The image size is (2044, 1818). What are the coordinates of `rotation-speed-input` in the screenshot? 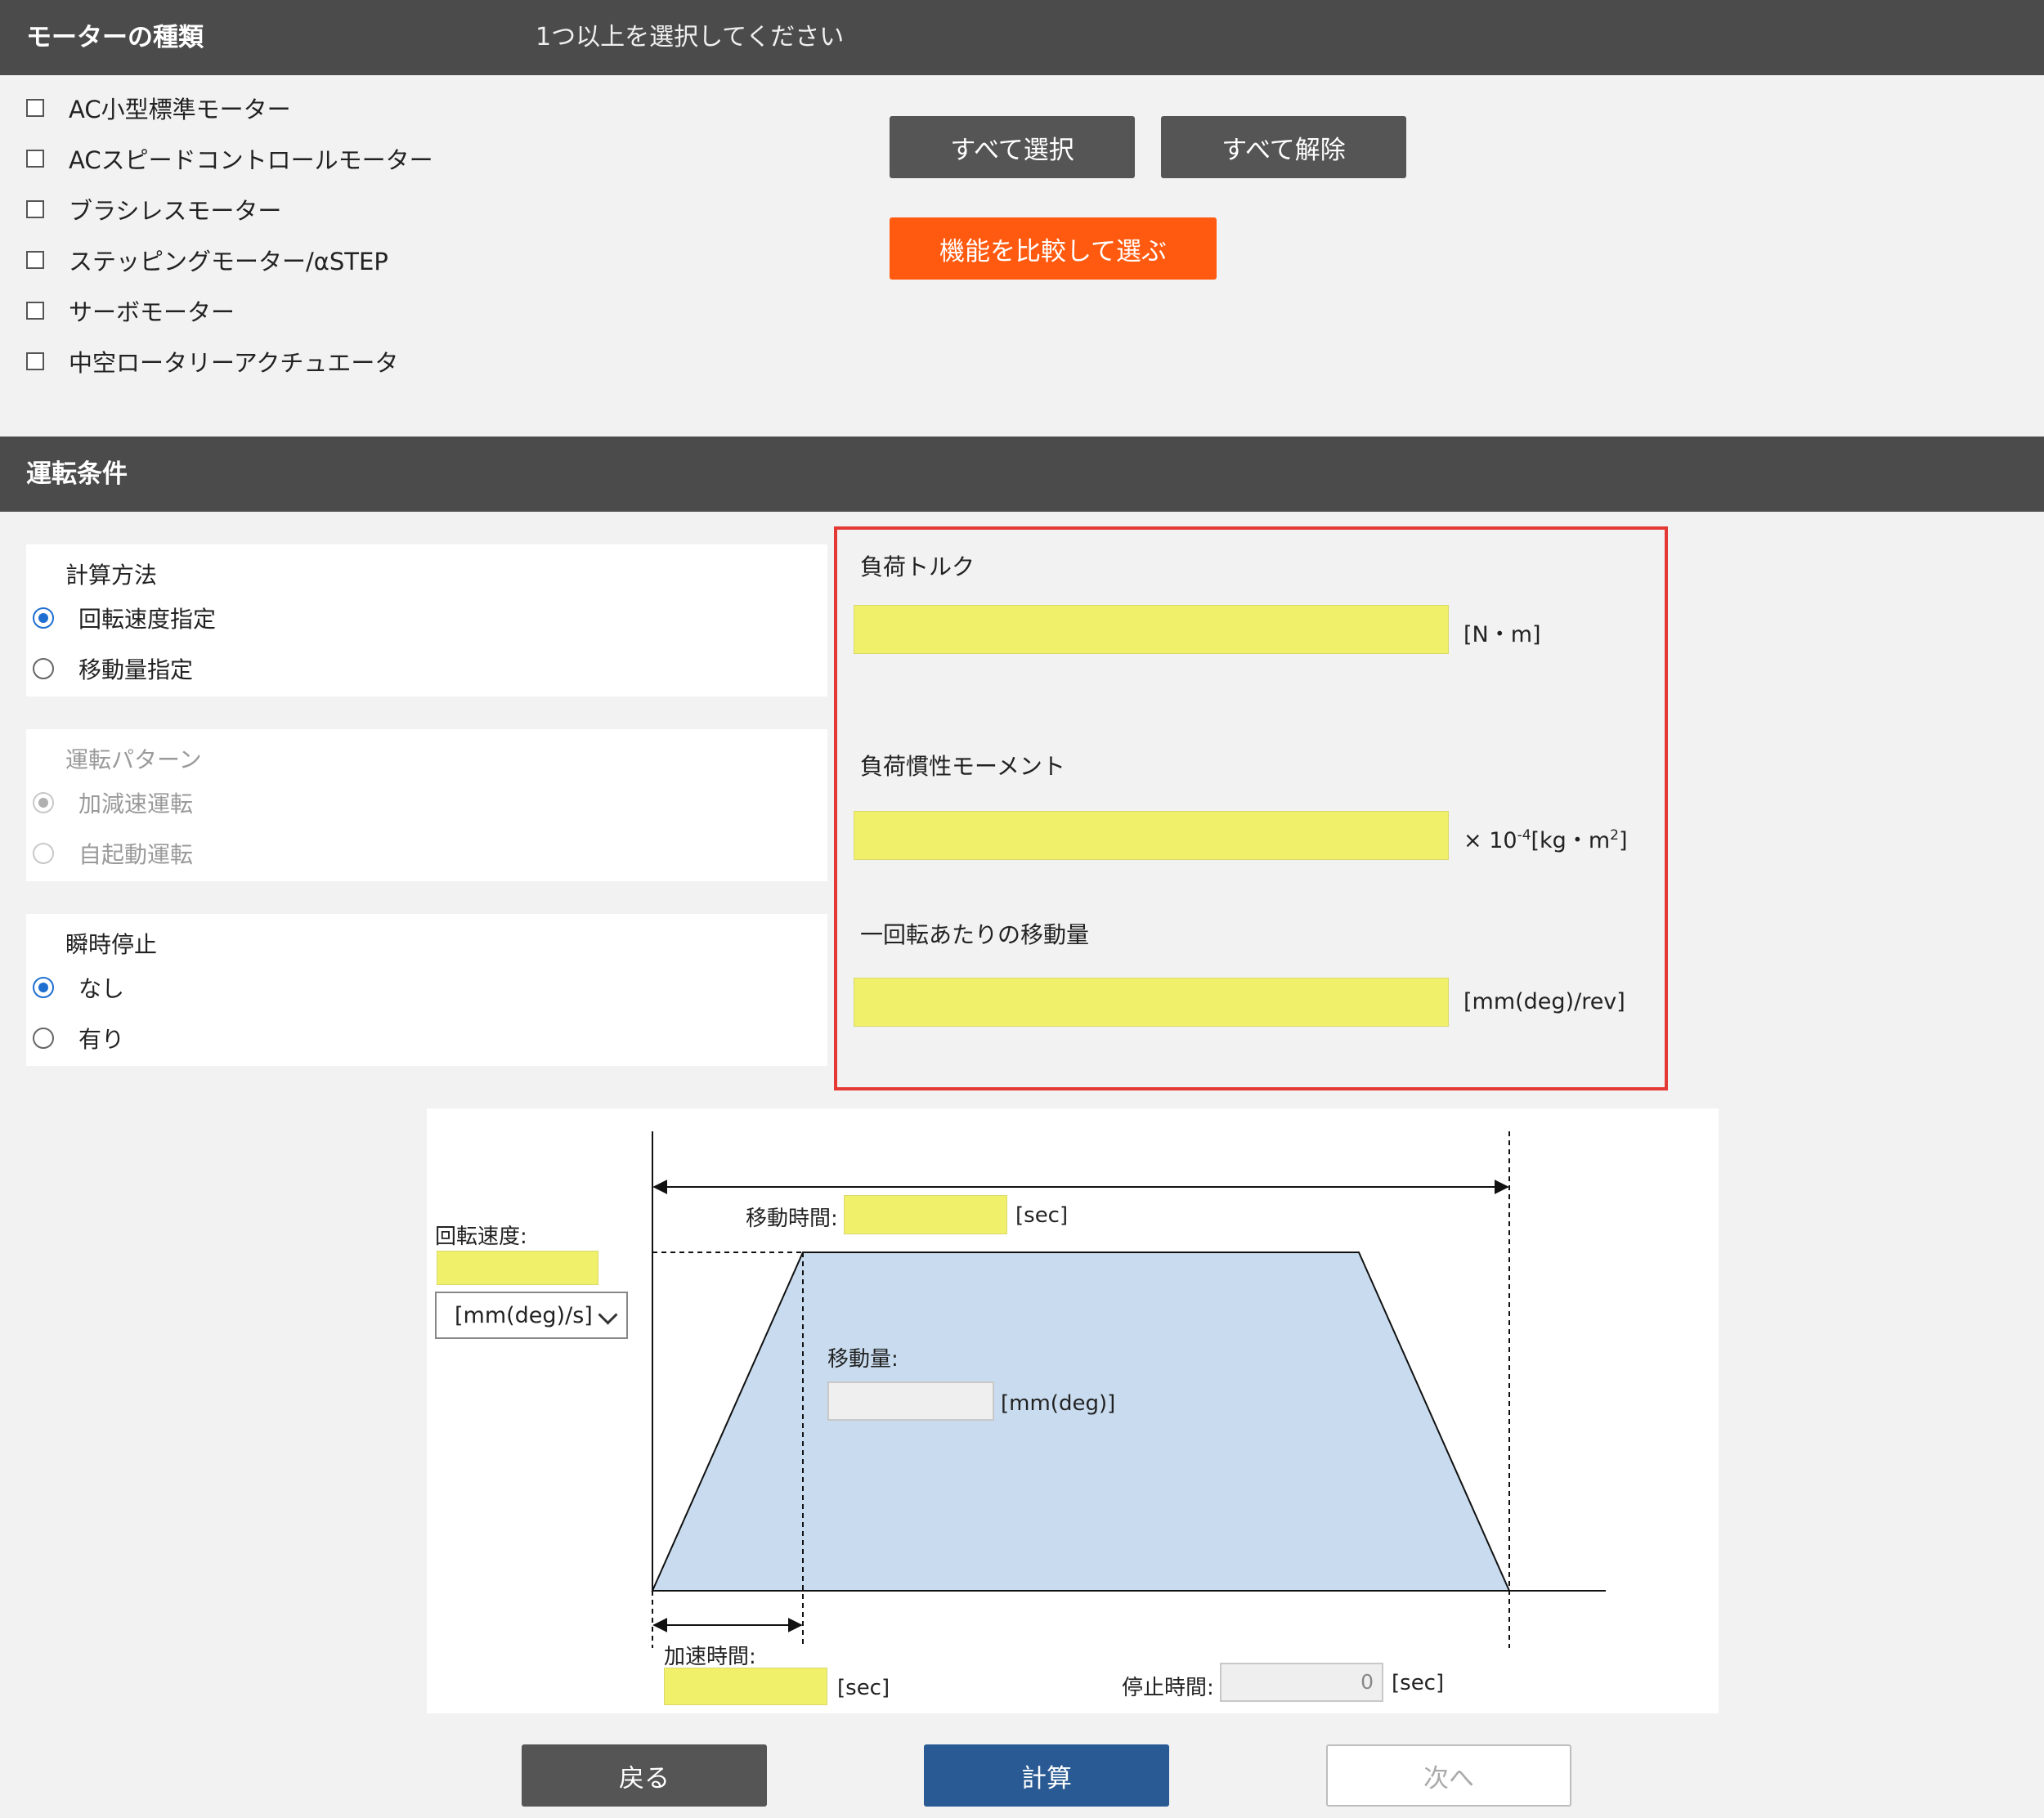 It's located at (517, 1268).